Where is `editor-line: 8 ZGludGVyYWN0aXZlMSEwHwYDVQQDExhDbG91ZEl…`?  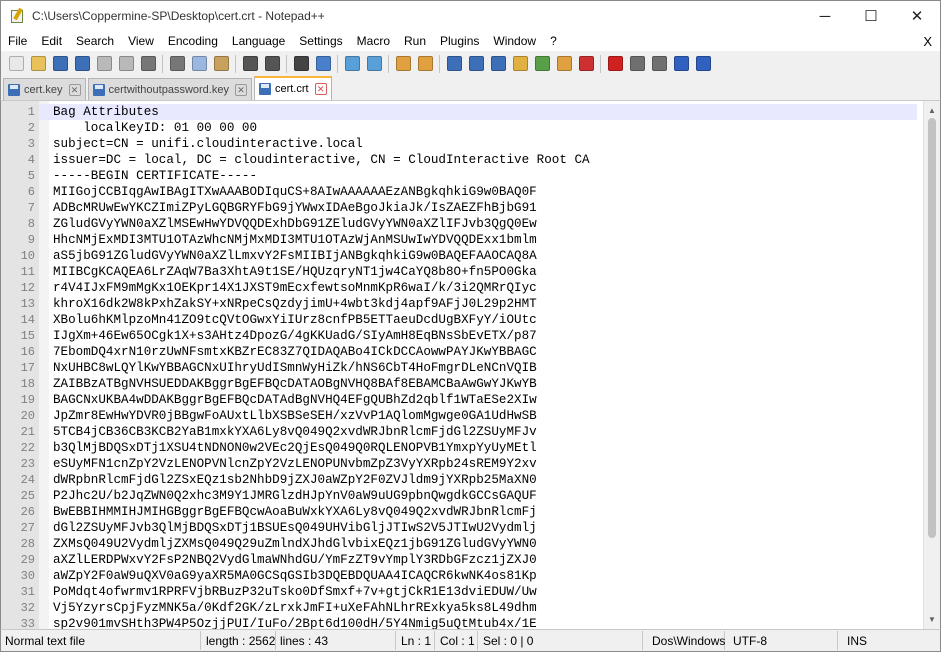 editor-line: 8 ZGludGVyYWN0aXZlMSEwHwYDVQQDExhDbG91ZEl… is located at coordinates (464, 224).